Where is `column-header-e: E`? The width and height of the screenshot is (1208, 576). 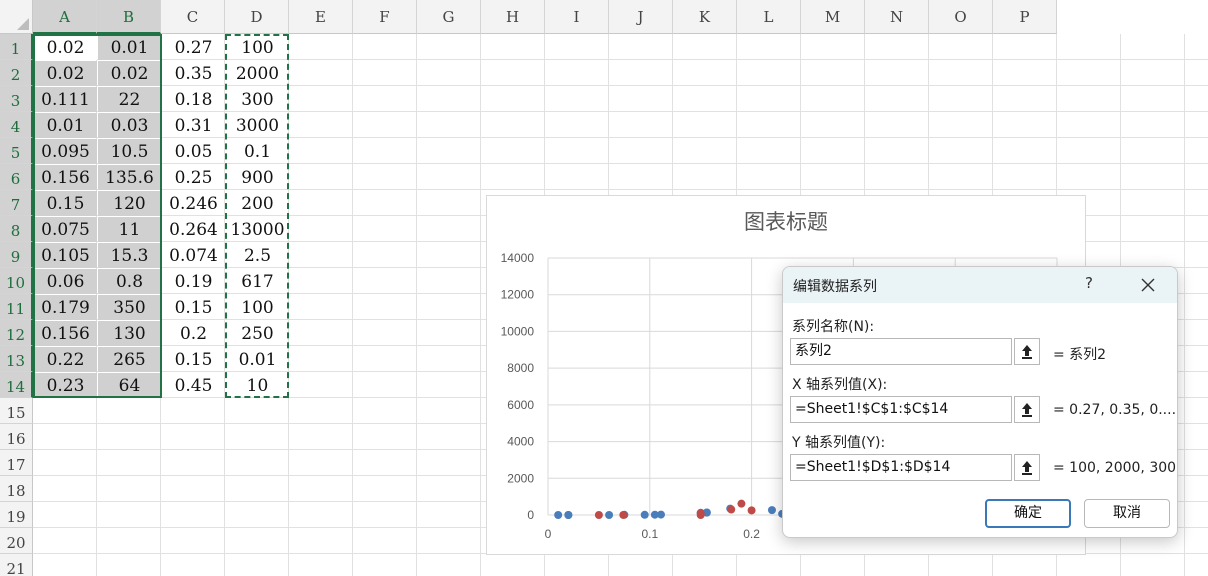 column-header-e: E is located at coordinates (321, 17).